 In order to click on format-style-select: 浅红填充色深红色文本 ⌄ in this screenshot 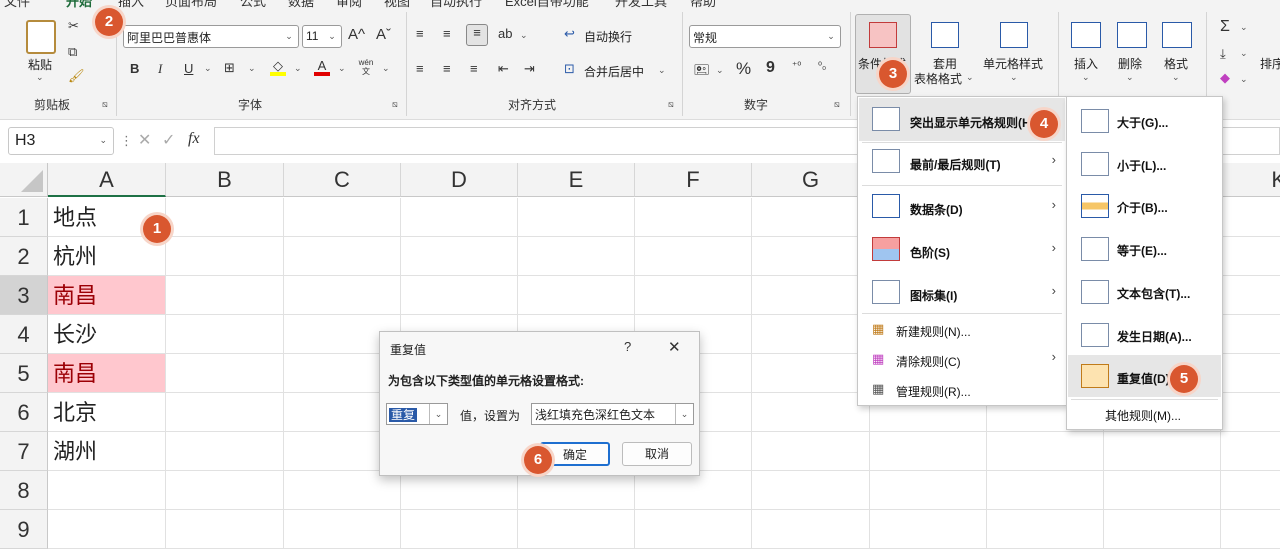, I will do `click(612, 414)`.